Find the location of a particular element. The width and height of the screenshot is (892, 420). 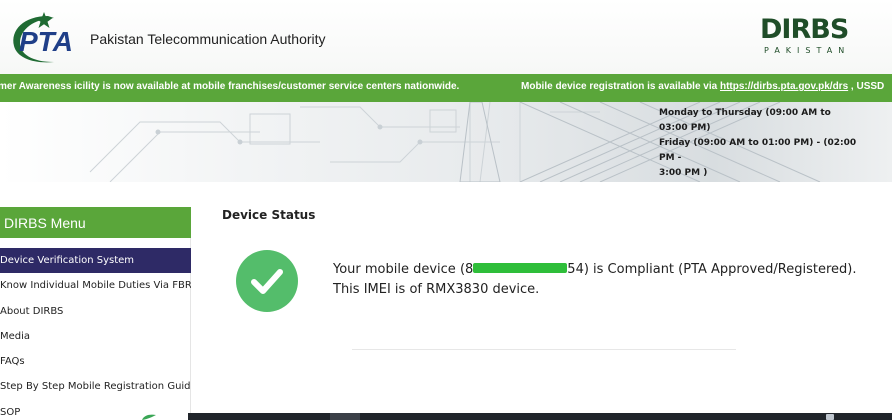

dirbs-logo-icon: DIRBS PAKISTAN is located at coordinates (812, 38).